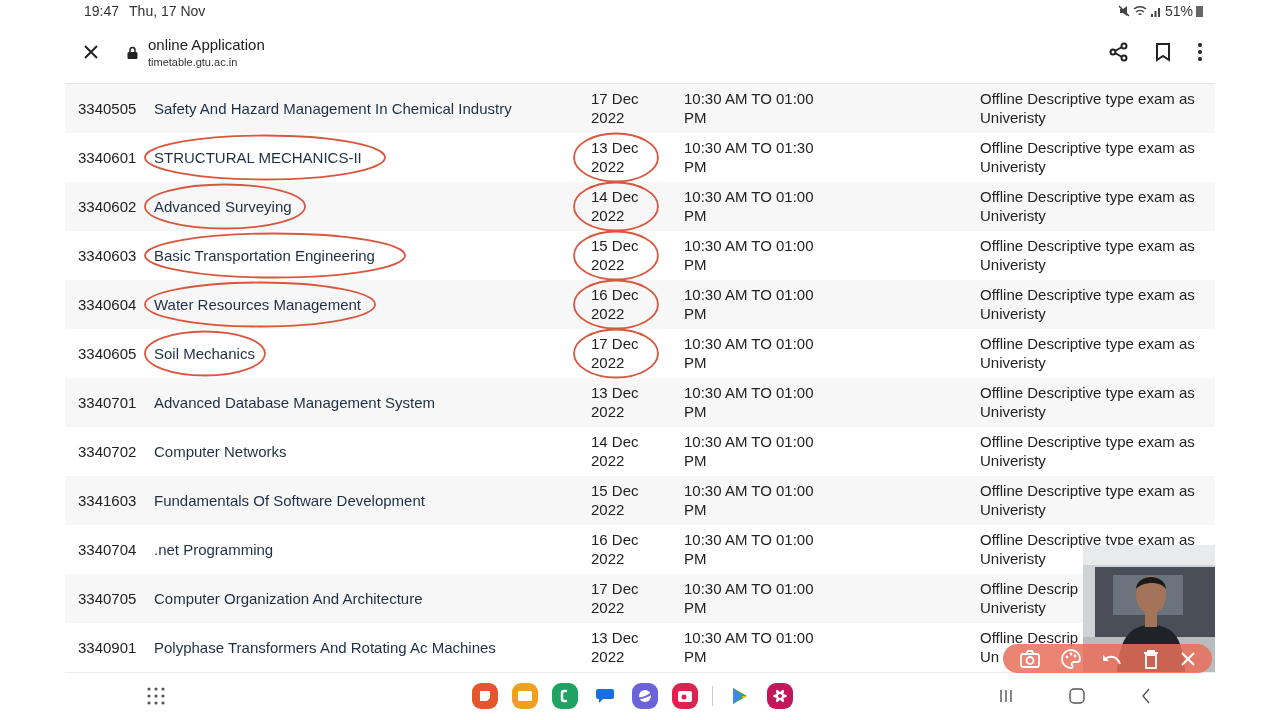  Describe the element at coordinates (749, 157) in the screenshot. I see `exam-time: 10:30 AM TO 01:30 PM` at that location.